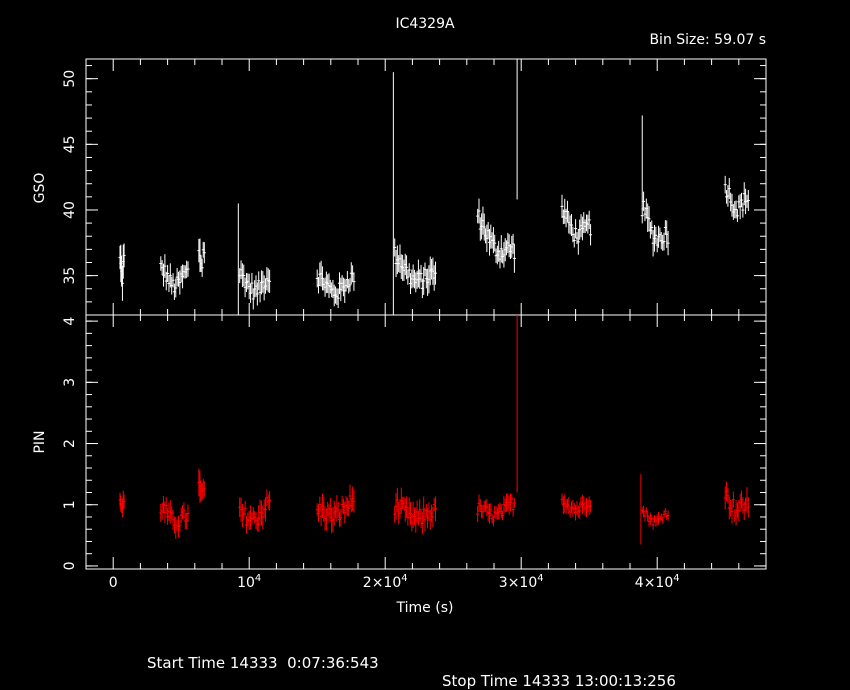 The height and width of the screenshot is (690, 850). Describe the element at coordinates (70, 382) in the screenshot. I see `y-tick-label: 3` at that location.